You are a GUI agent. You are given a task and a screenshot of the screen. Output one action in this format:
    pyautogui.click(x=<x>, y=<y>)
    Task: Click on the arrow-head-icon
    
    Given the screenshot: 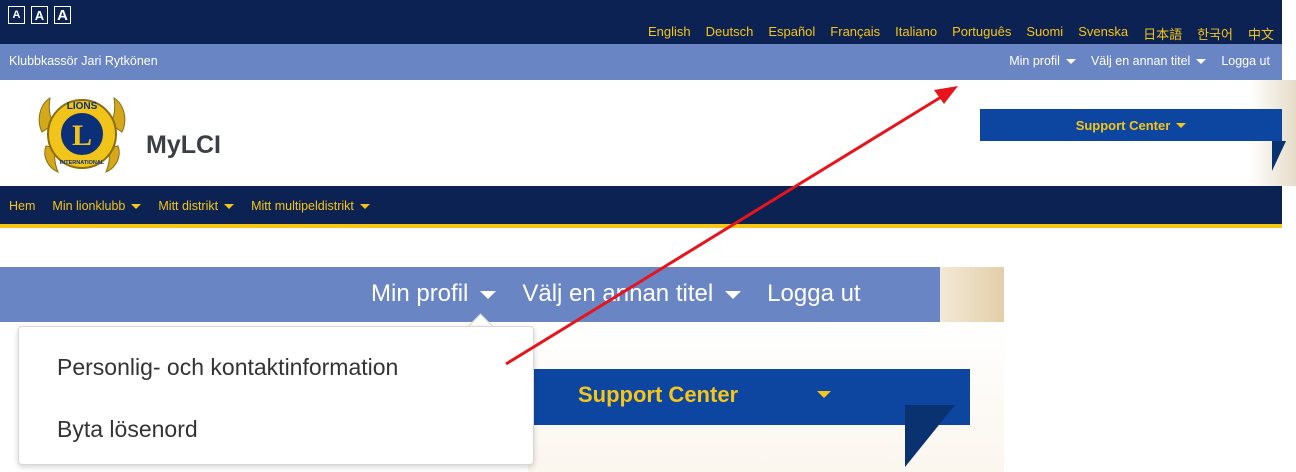 What is the action you would take?
    pyautogui.click(x=946, y=95)
    